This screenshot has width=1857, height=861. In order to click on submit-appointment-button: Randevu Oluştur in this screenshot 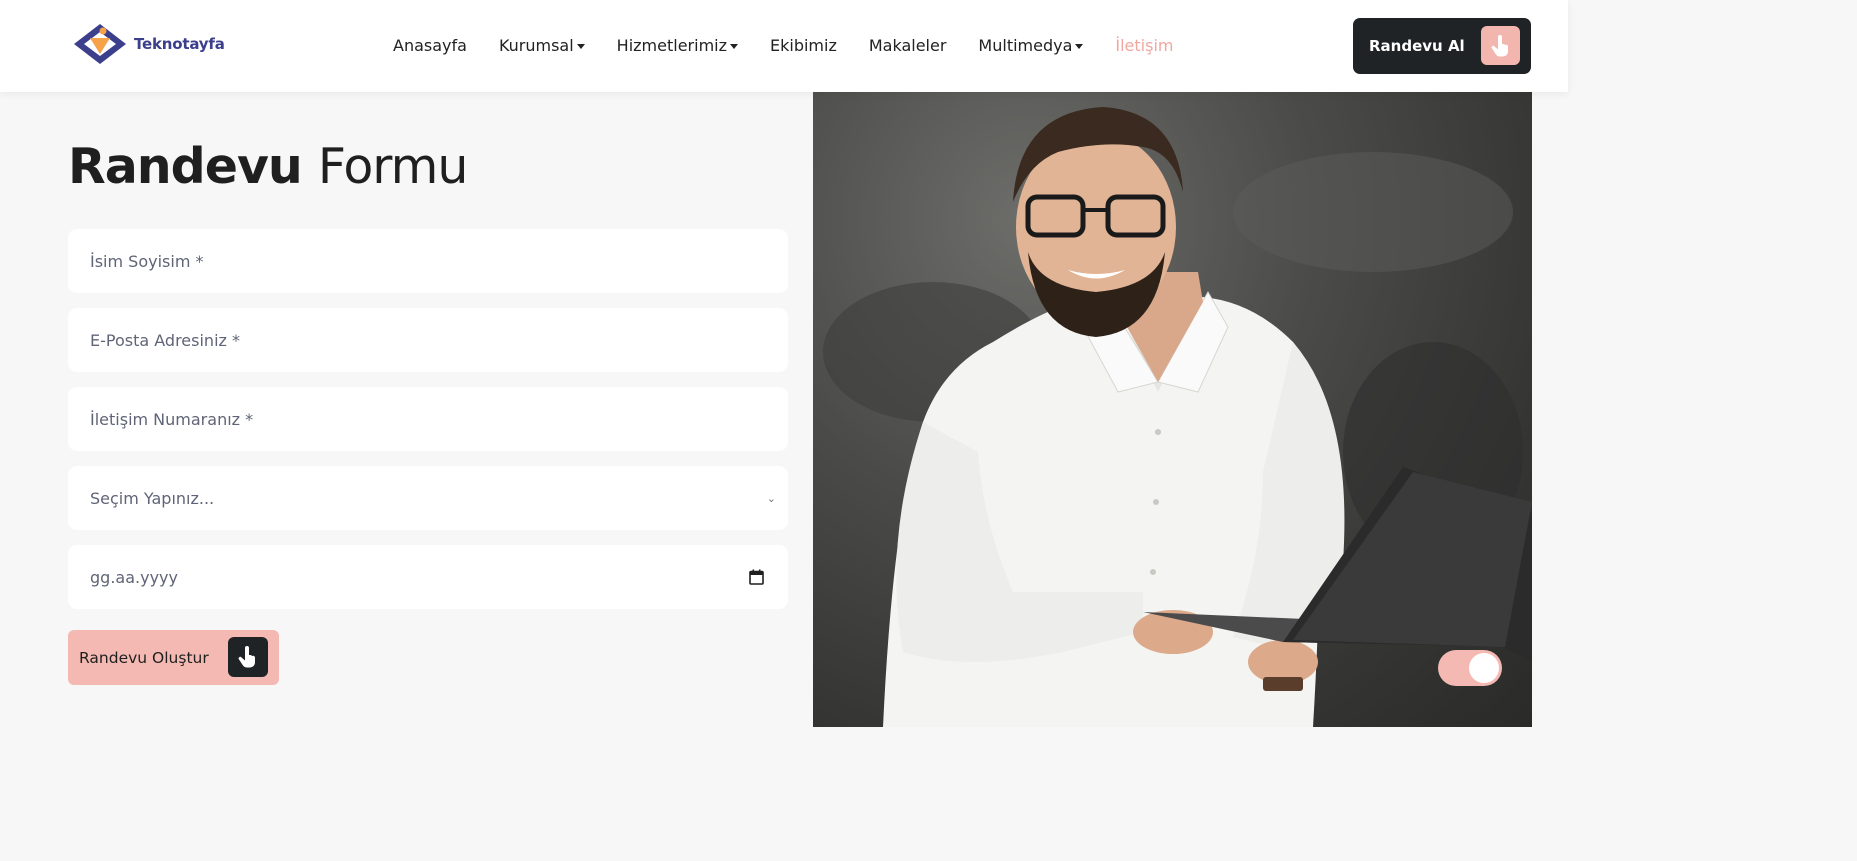, I will do `click(173, 657)`.